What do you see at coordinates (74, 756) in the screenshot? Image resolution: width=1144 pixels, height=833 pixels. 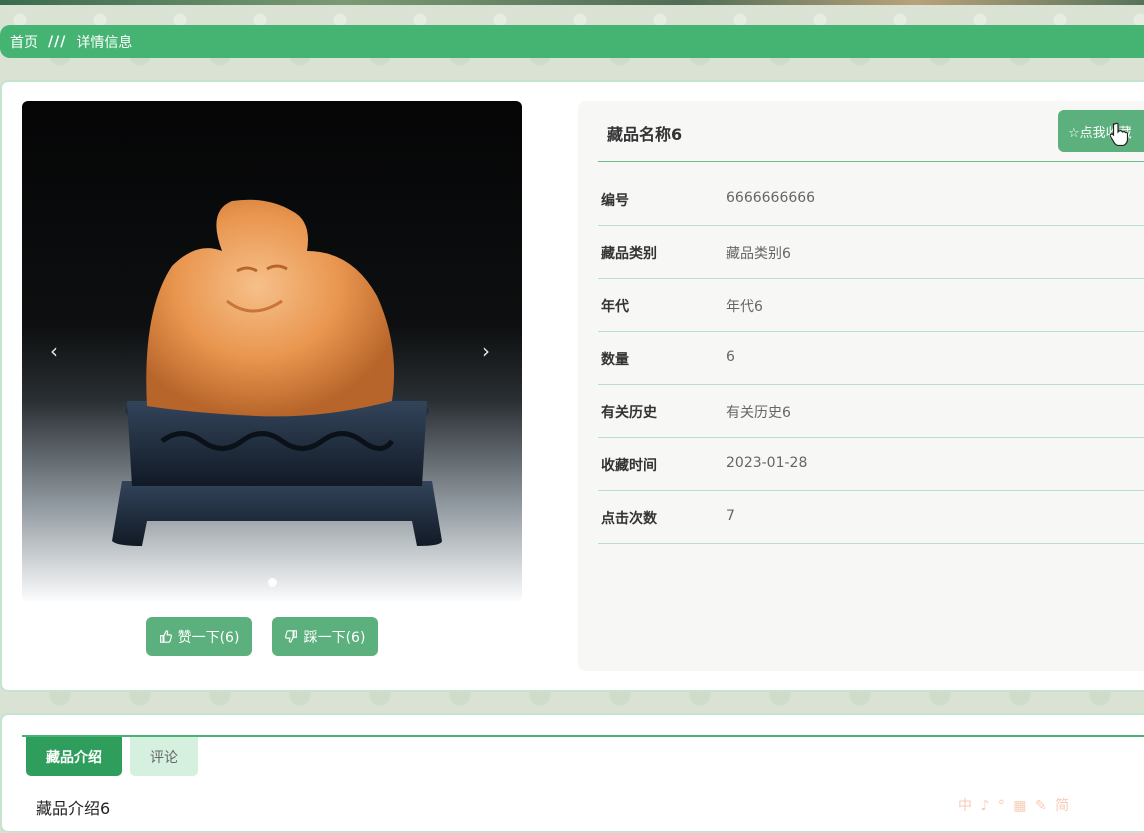 I see `tab-introduction: 藏品介绍` at bounding box center [74, 756].